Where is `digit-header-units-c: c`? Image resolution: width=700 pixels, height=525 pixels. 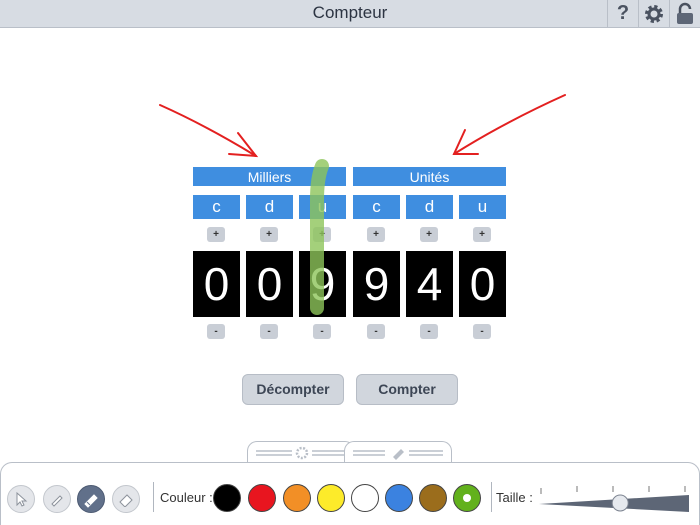
digit-header-units-c: c is located at coordinates (376, 207).